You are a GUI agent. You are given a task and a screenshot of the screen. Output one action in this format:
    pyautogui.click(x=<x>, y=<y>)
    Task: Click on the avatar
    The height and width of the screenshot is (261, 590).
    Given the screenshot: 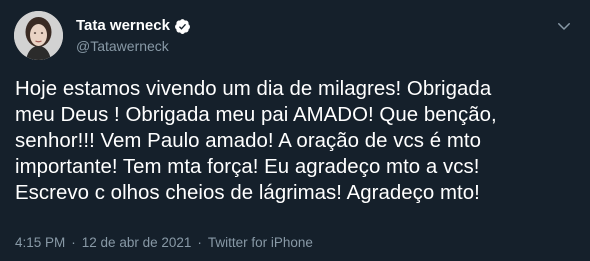 What is the action you would take?
    pyautogui.click(x=38, y=35)
    